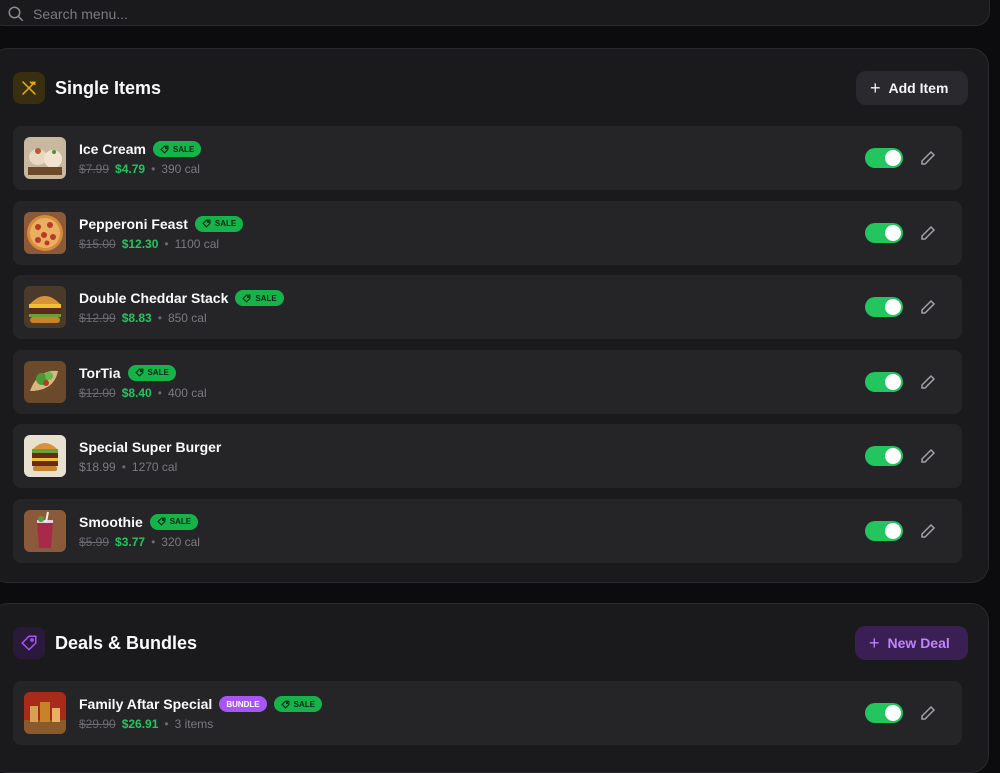 The height and width of the screenshot is (773, 1000). I want to click on sale-price: $8.40, so click(136, 392).